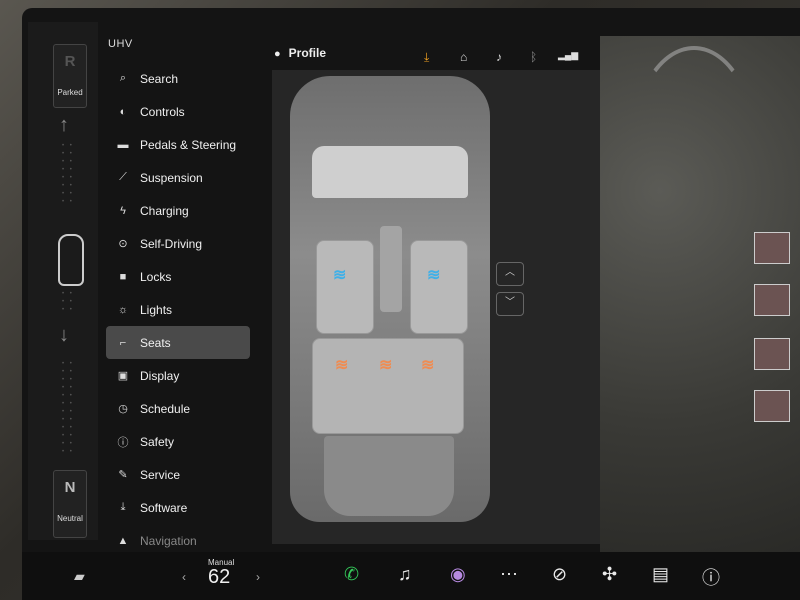 This screenshot has width=800, height=600. What do you see at coordinates (277, 54) in the screenshot?
I see `person-icon: ●` at bounding box center [277, 54].